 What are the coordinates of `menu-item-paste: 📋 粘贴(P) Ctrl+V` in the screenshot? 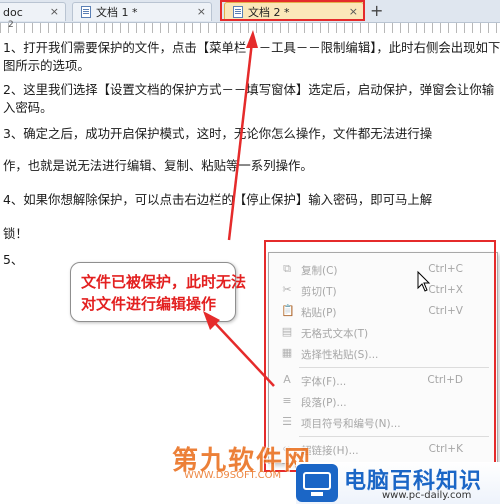 It's located at (382, 311).